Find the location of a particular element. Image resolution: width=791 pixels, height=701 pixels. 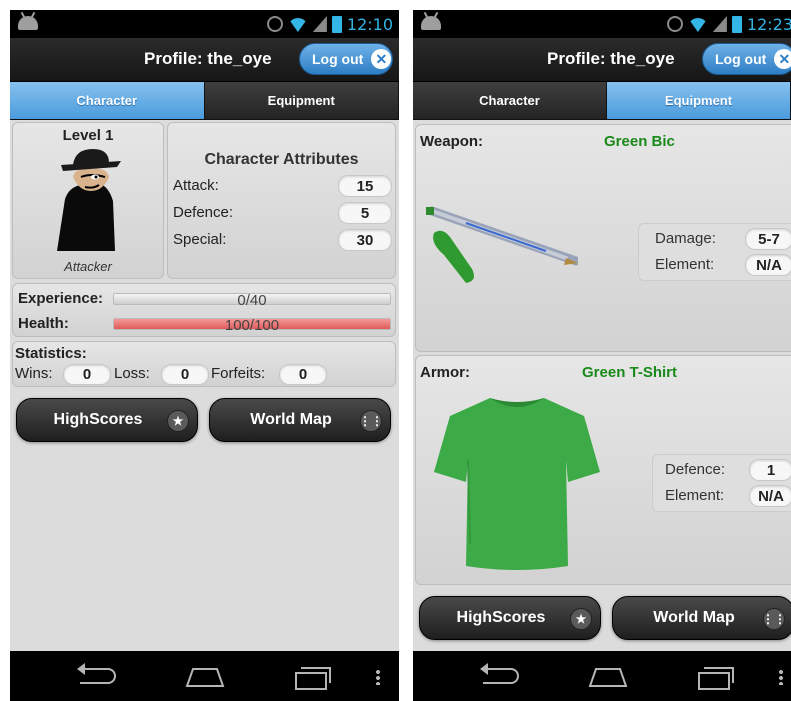

progress-panel: Experience: 0/40 Health: 100/100 is located at coordinates (204, 310).